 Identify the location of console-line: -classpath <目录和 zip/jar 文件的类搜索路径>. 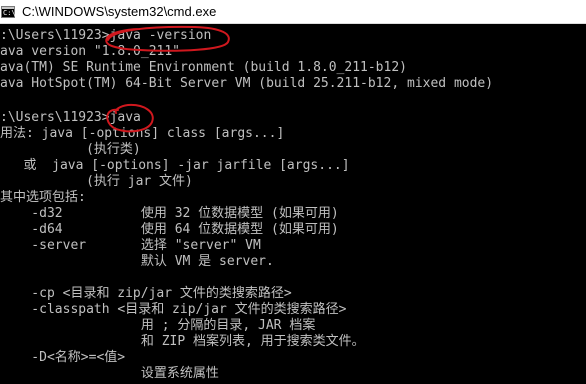
(173, 309).